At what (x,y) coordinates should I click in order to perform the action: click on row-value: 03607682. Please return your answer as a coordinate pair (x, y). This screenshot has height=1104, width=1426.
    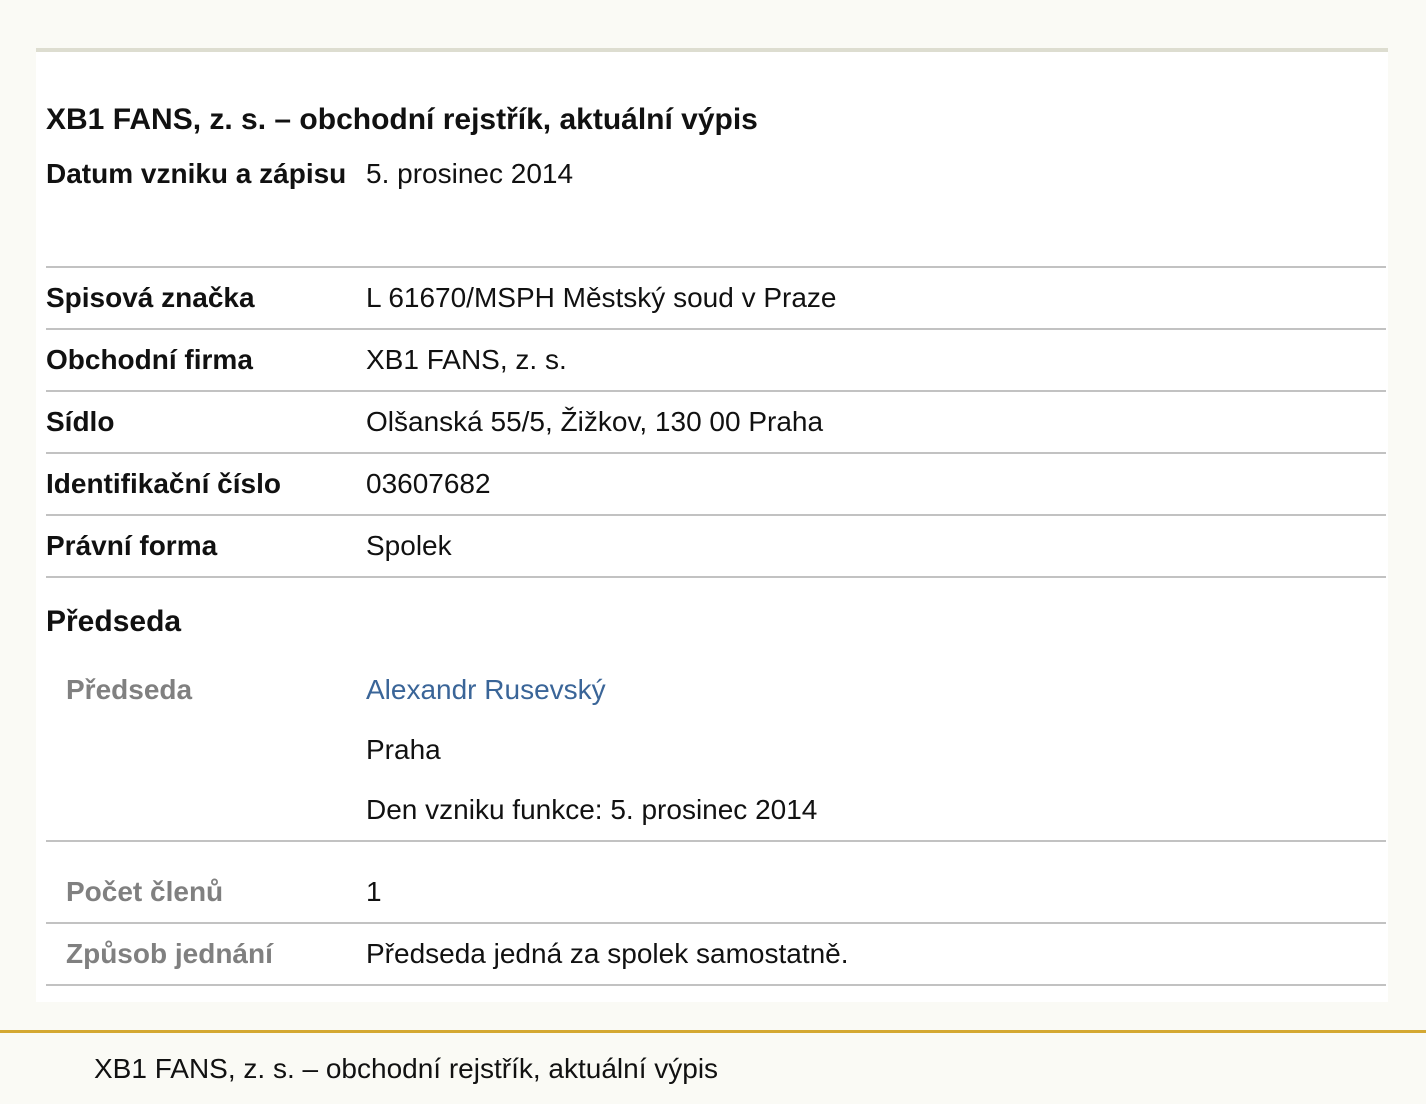
    Looking at the image, I should click on (428, 483).